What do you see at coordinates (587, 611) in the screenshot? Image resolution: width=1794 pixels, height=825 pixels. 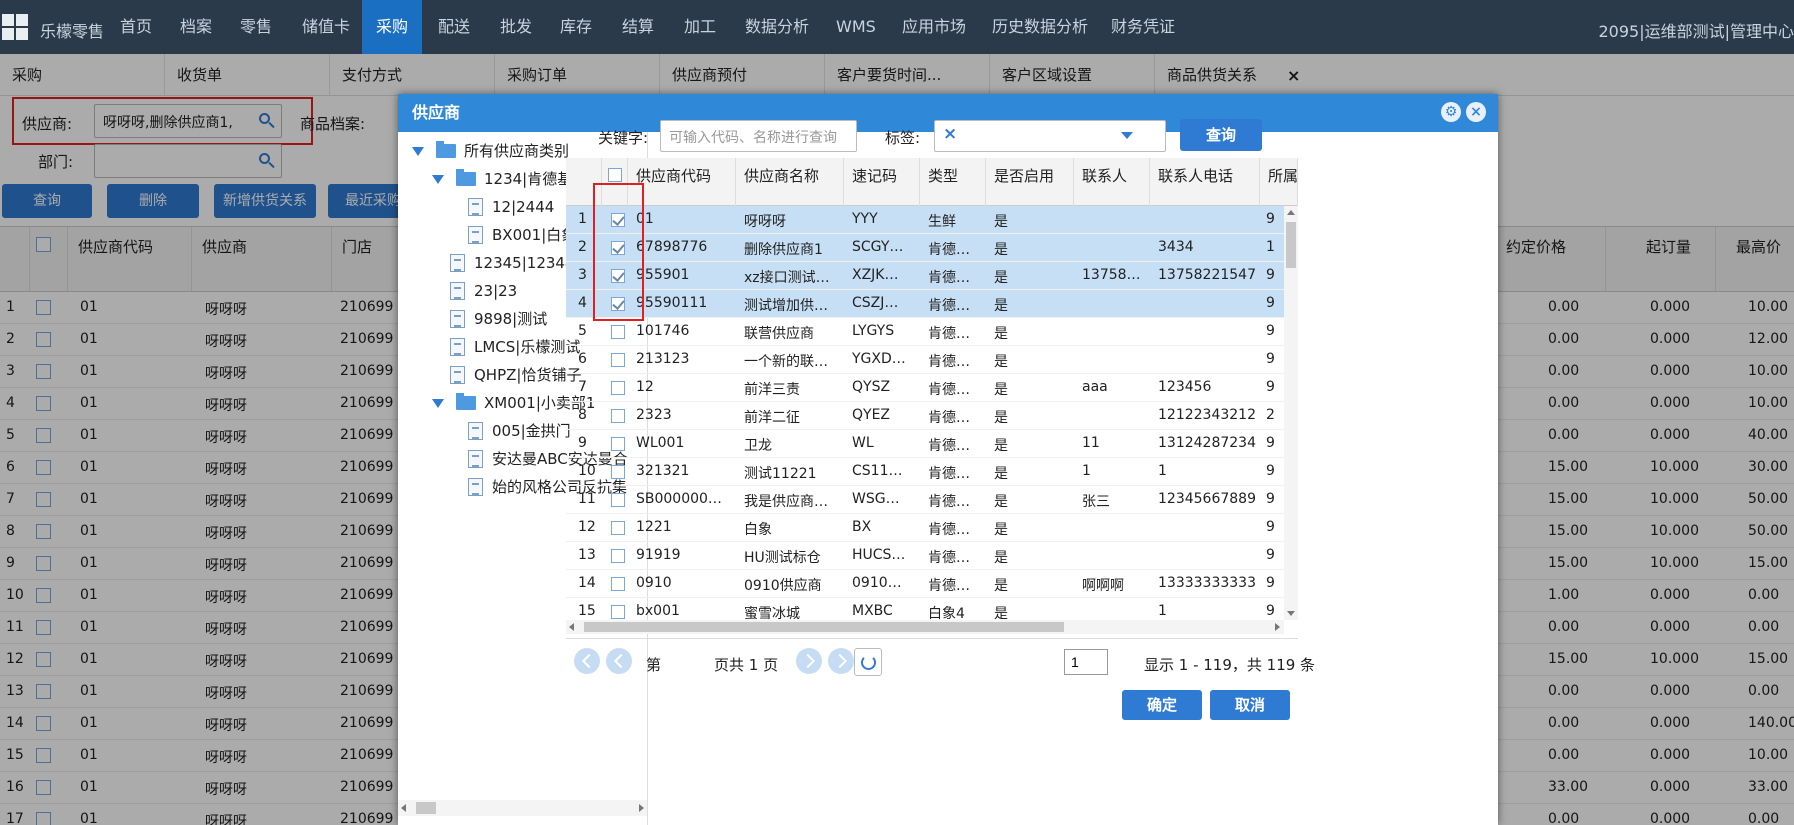 I see `row-number: 15` at bounding box center [587, 611].